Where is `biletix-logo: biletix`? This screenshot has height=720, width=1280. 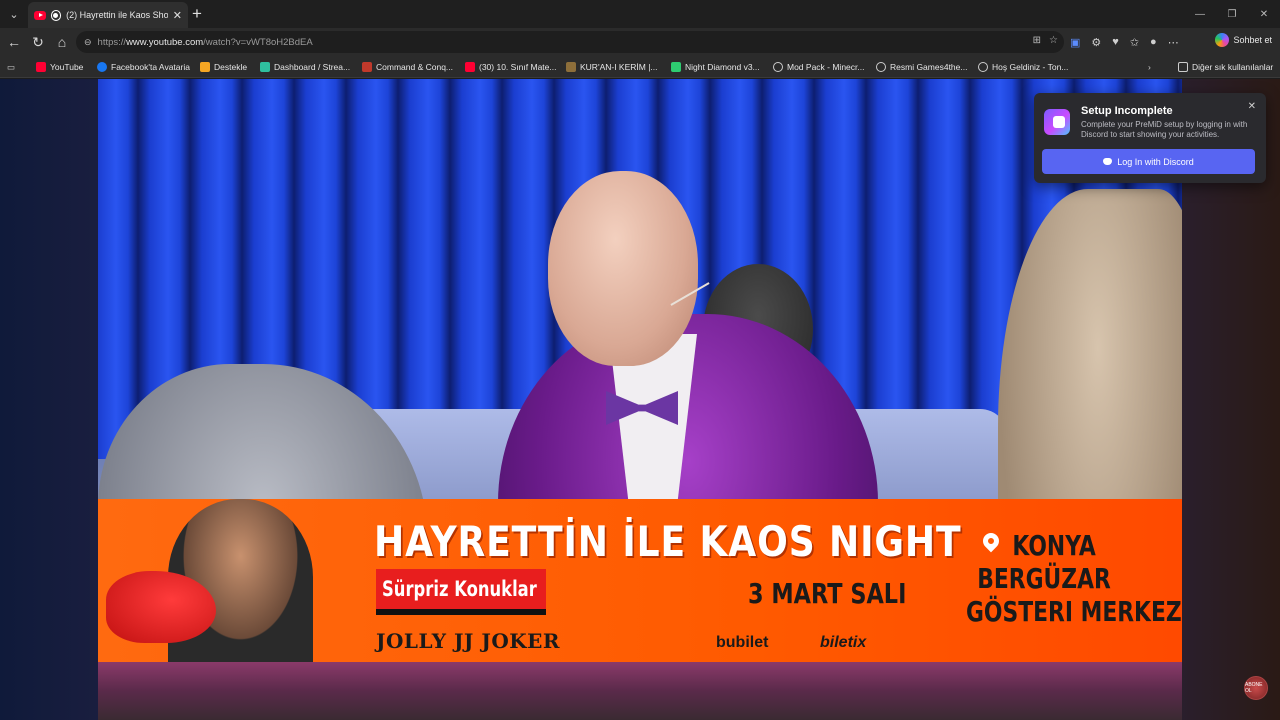
biletix-logo: biletix is located at coordinates (843, 642).